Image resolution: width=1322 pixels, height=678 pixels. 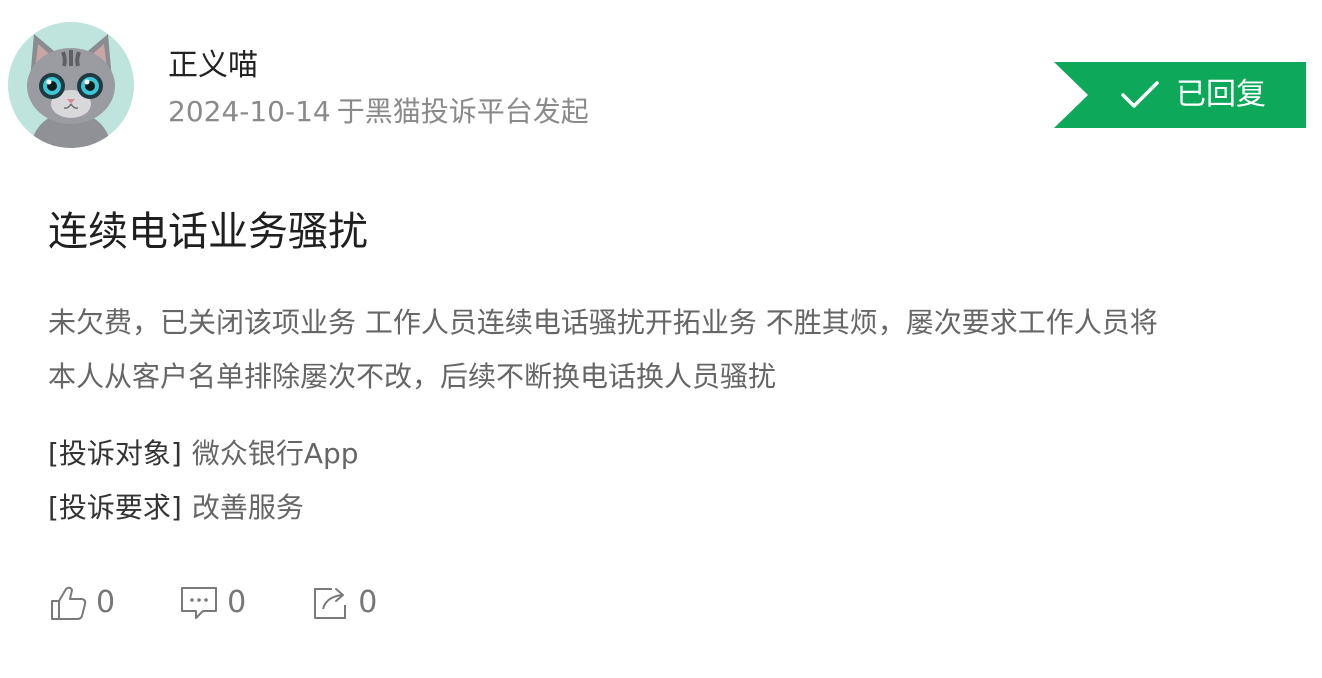 What do you see at coordinates (213, 66) in the screenshot?
I see `username: 正义喵` at bounding box center [213, 66].